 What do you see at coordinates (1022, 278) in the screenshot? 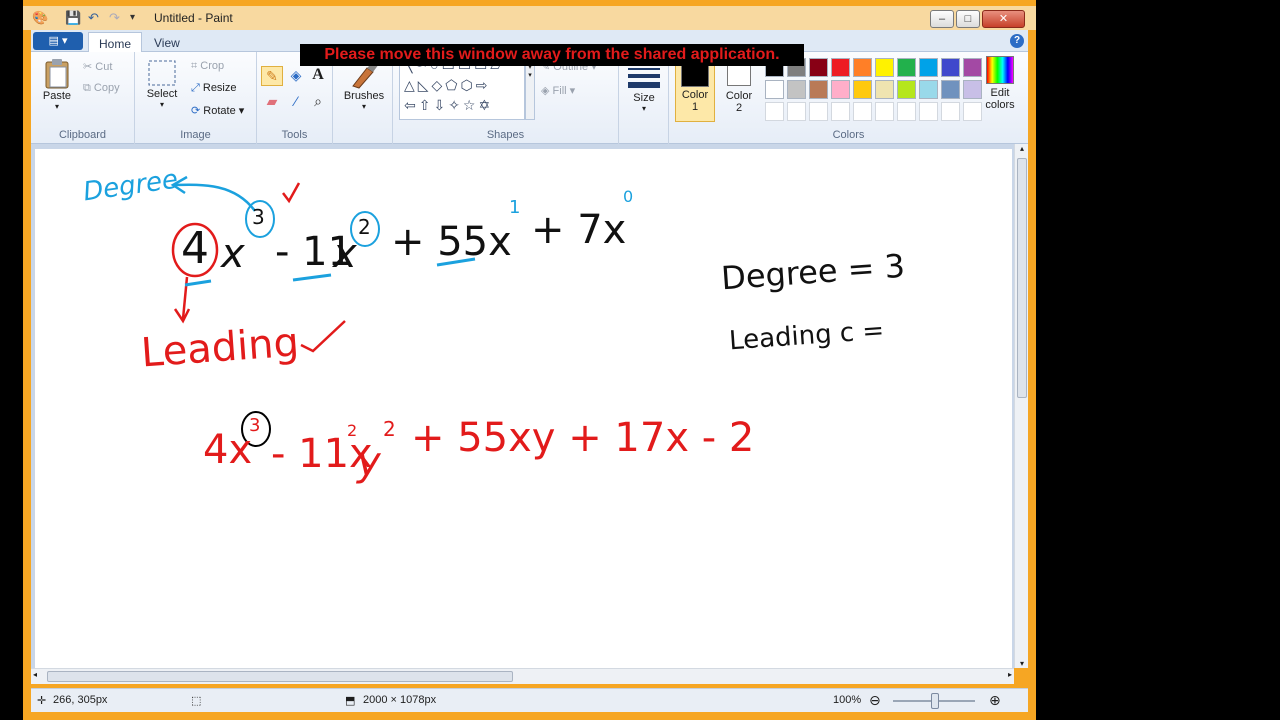
I see `vertical-scroll-thumb` at bounding box center [1022, 278].